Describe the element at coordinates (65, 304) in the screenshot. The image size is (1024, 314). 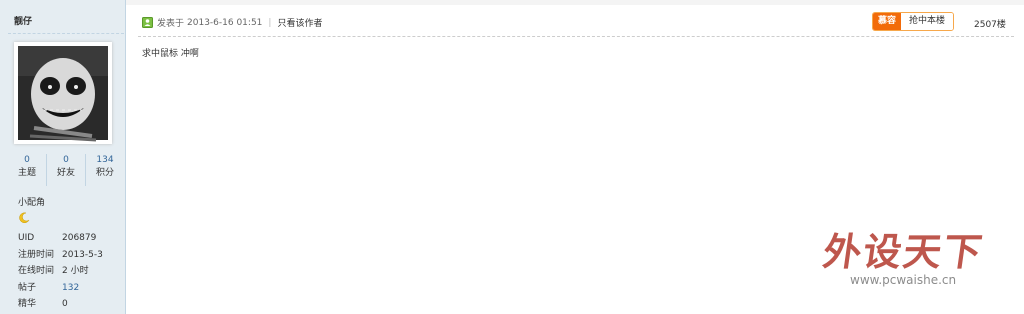
I see `info-value: 0` at that location.